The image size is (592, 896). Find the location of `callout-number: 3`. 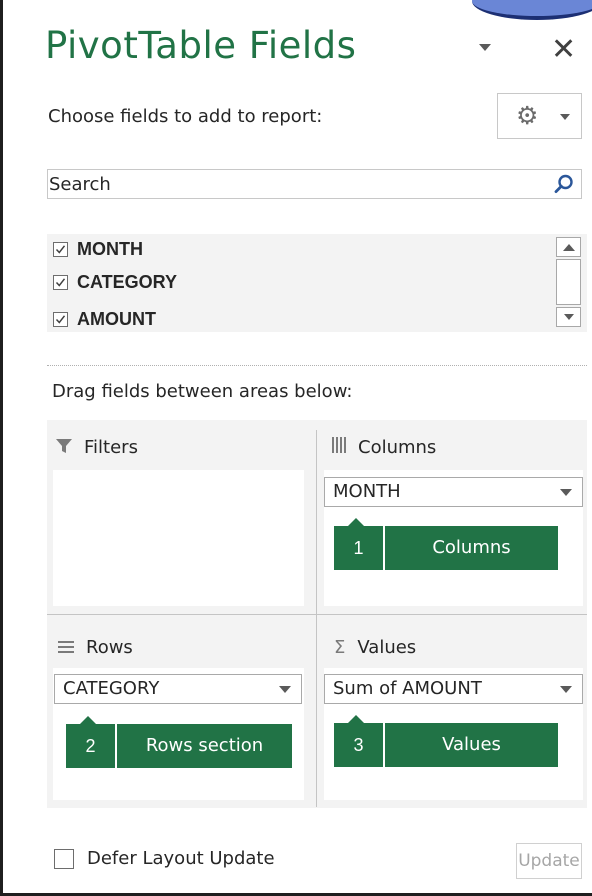

callout-number: 3 is located at coordinates (359, 745).